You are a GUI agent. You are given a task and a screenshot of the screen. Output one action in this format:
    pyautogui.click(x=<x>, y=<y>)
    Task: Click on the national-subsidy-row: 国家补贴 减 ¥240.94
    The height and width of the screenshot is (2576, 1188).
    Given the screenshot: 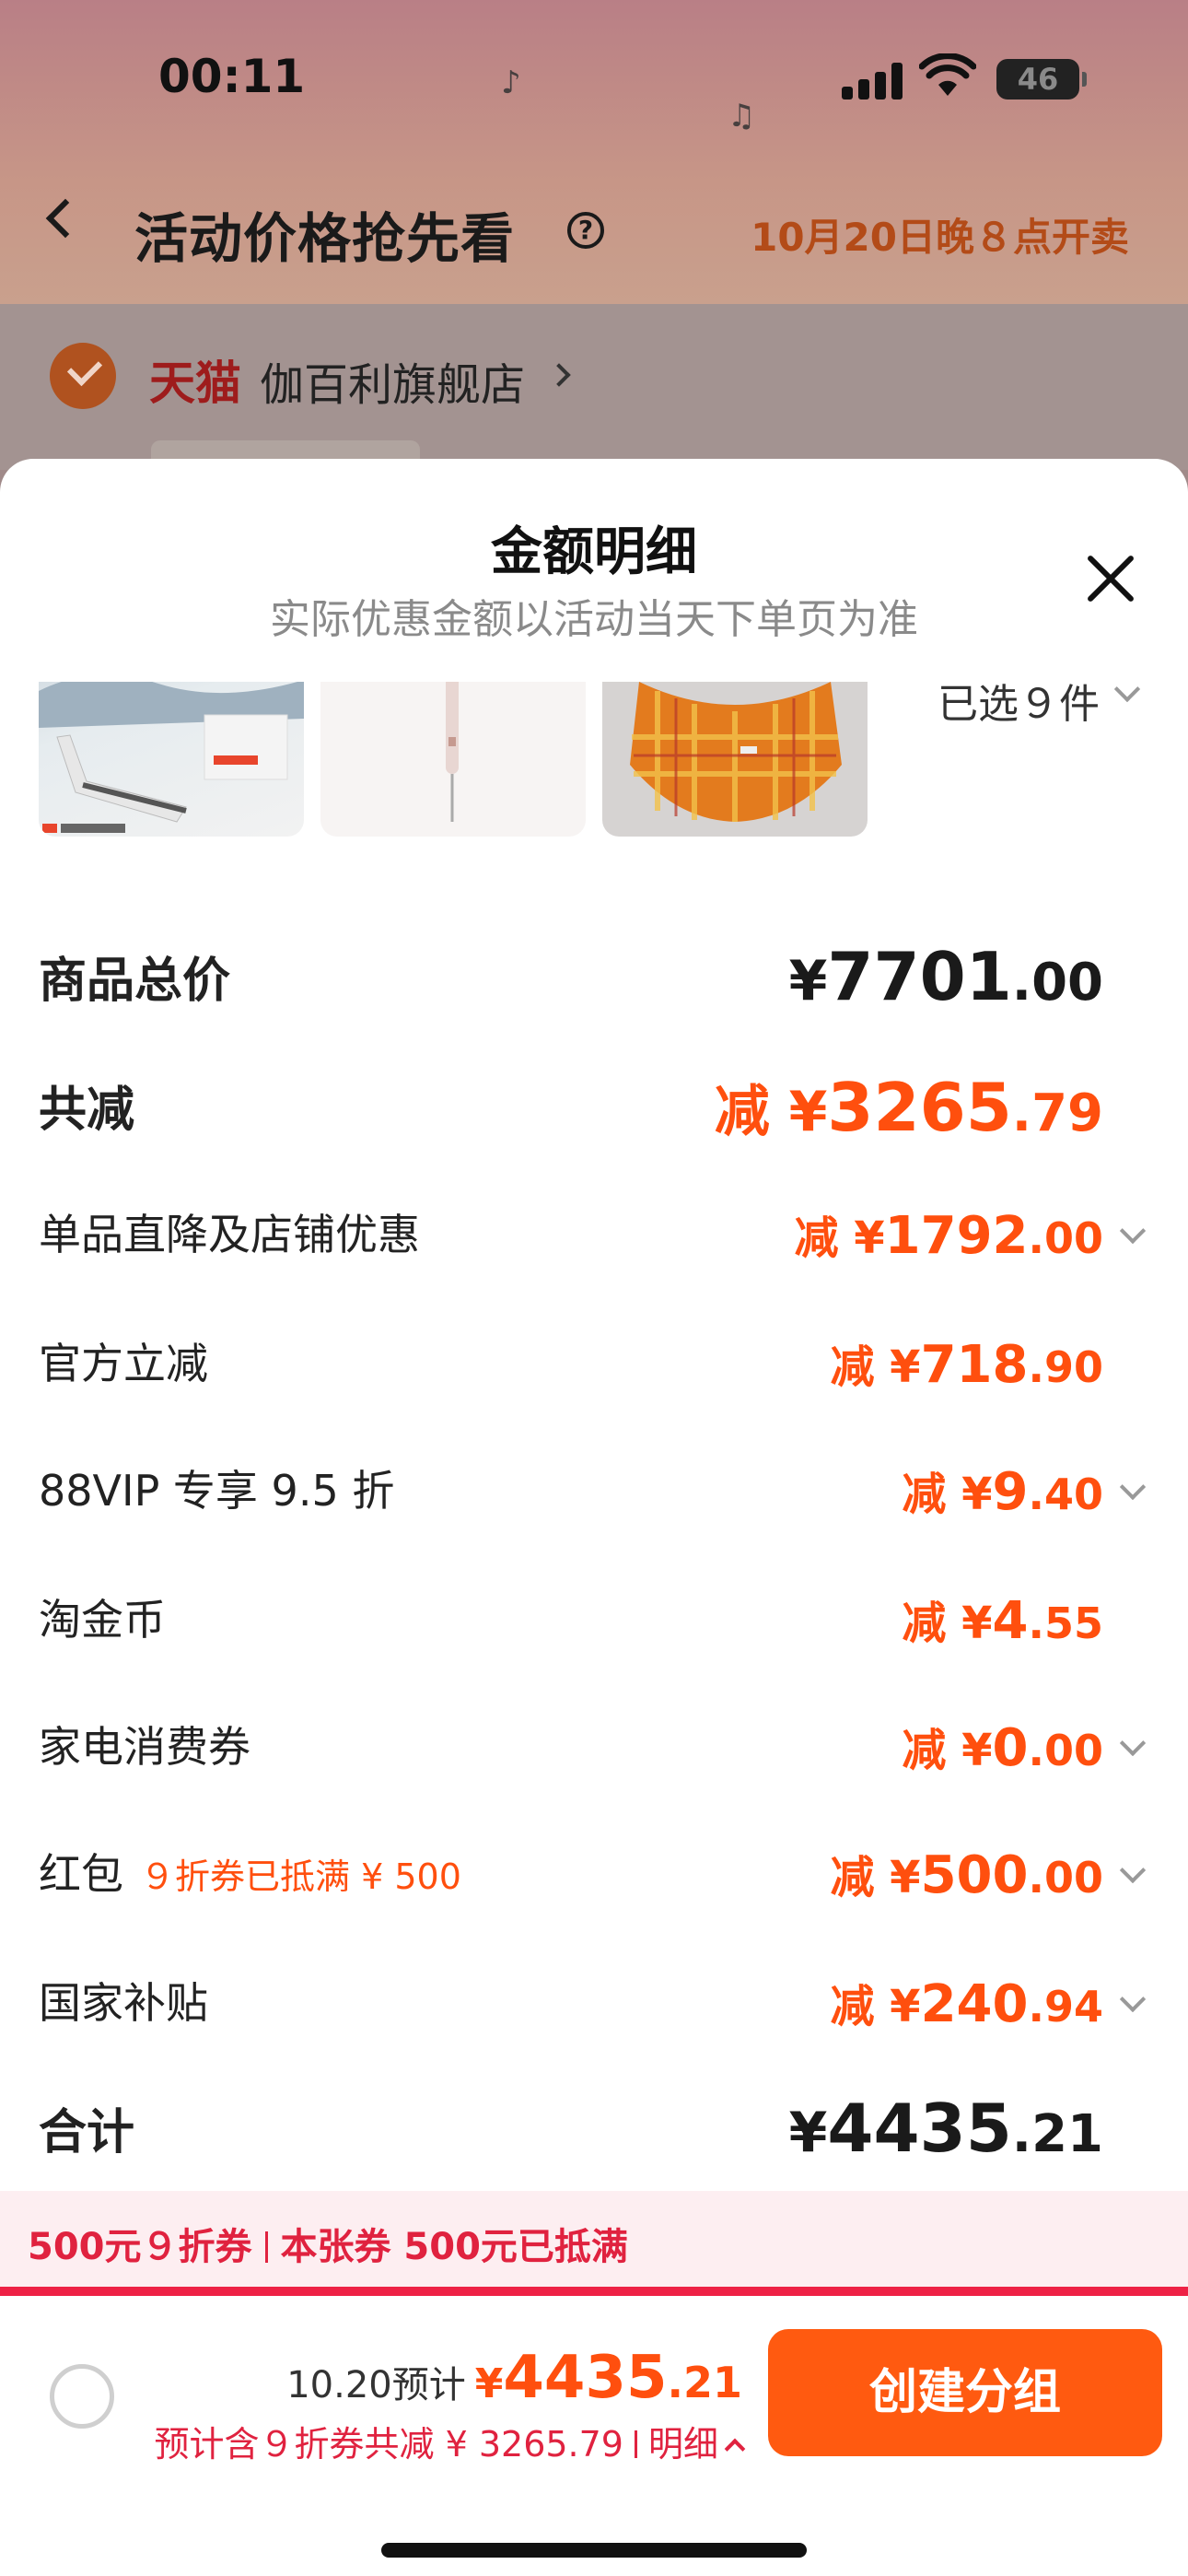 What is the action you would take?
    pyautogui.click(x=594, y=2007)
    